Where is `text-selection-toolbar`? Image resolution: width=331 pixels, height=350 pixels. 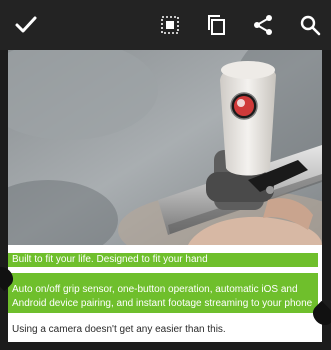
text-selection-toolbar is located at coordinates (165, 25).